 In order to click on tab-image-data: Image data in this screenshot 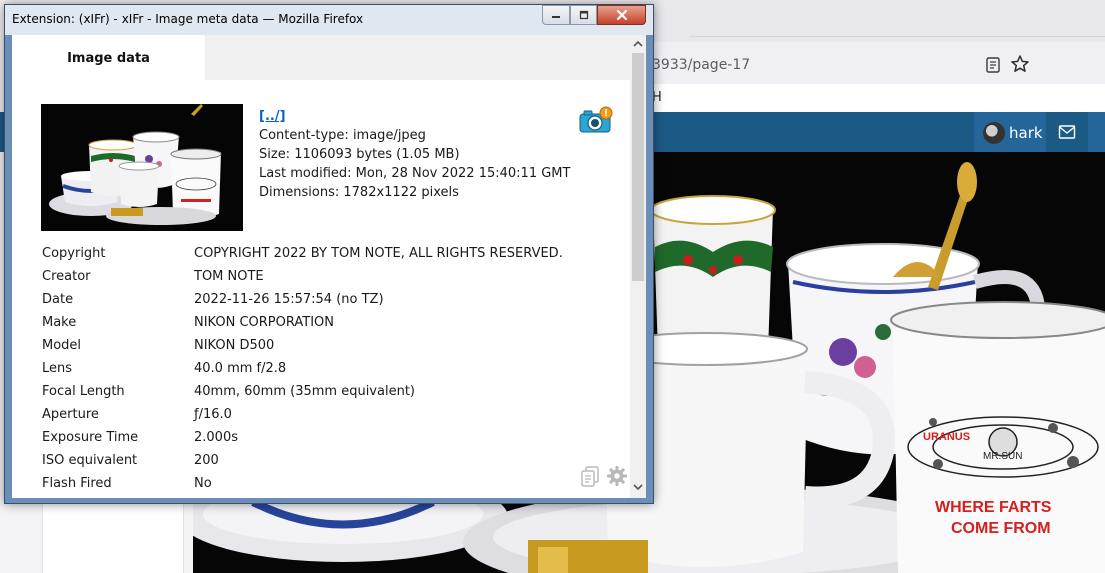, I will do `click(108, 57)`.